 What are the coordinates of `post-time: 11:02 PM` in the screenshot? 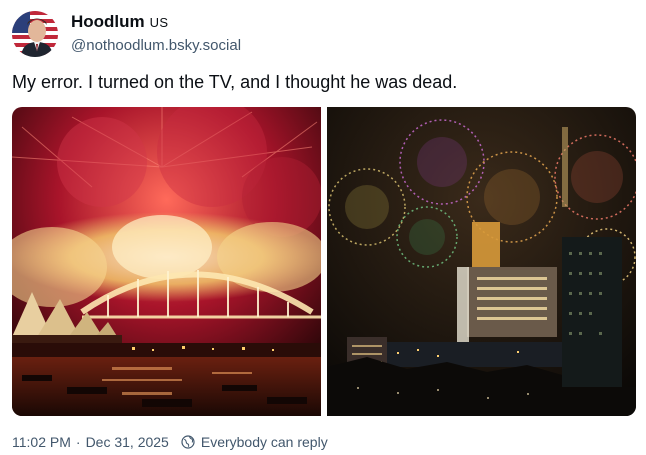 It's located at (41, 442).